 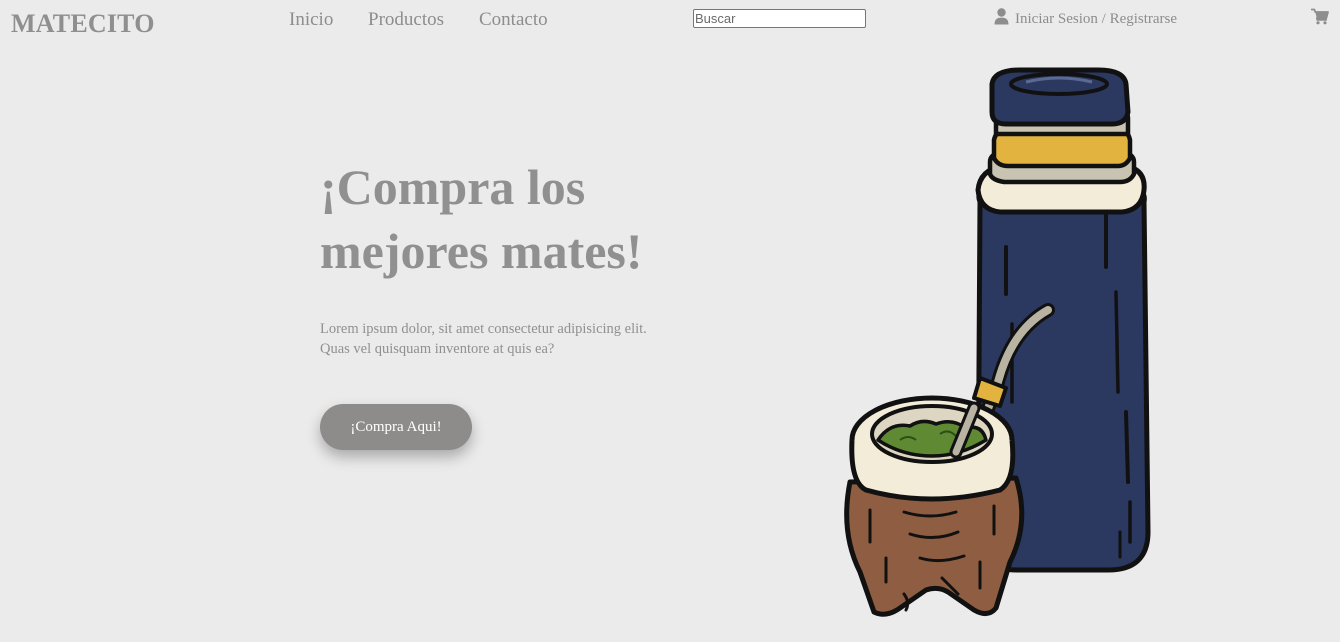 I want to click on login-label: Iniciar Sesion / Registrarse, so click(x=1096, y=19).